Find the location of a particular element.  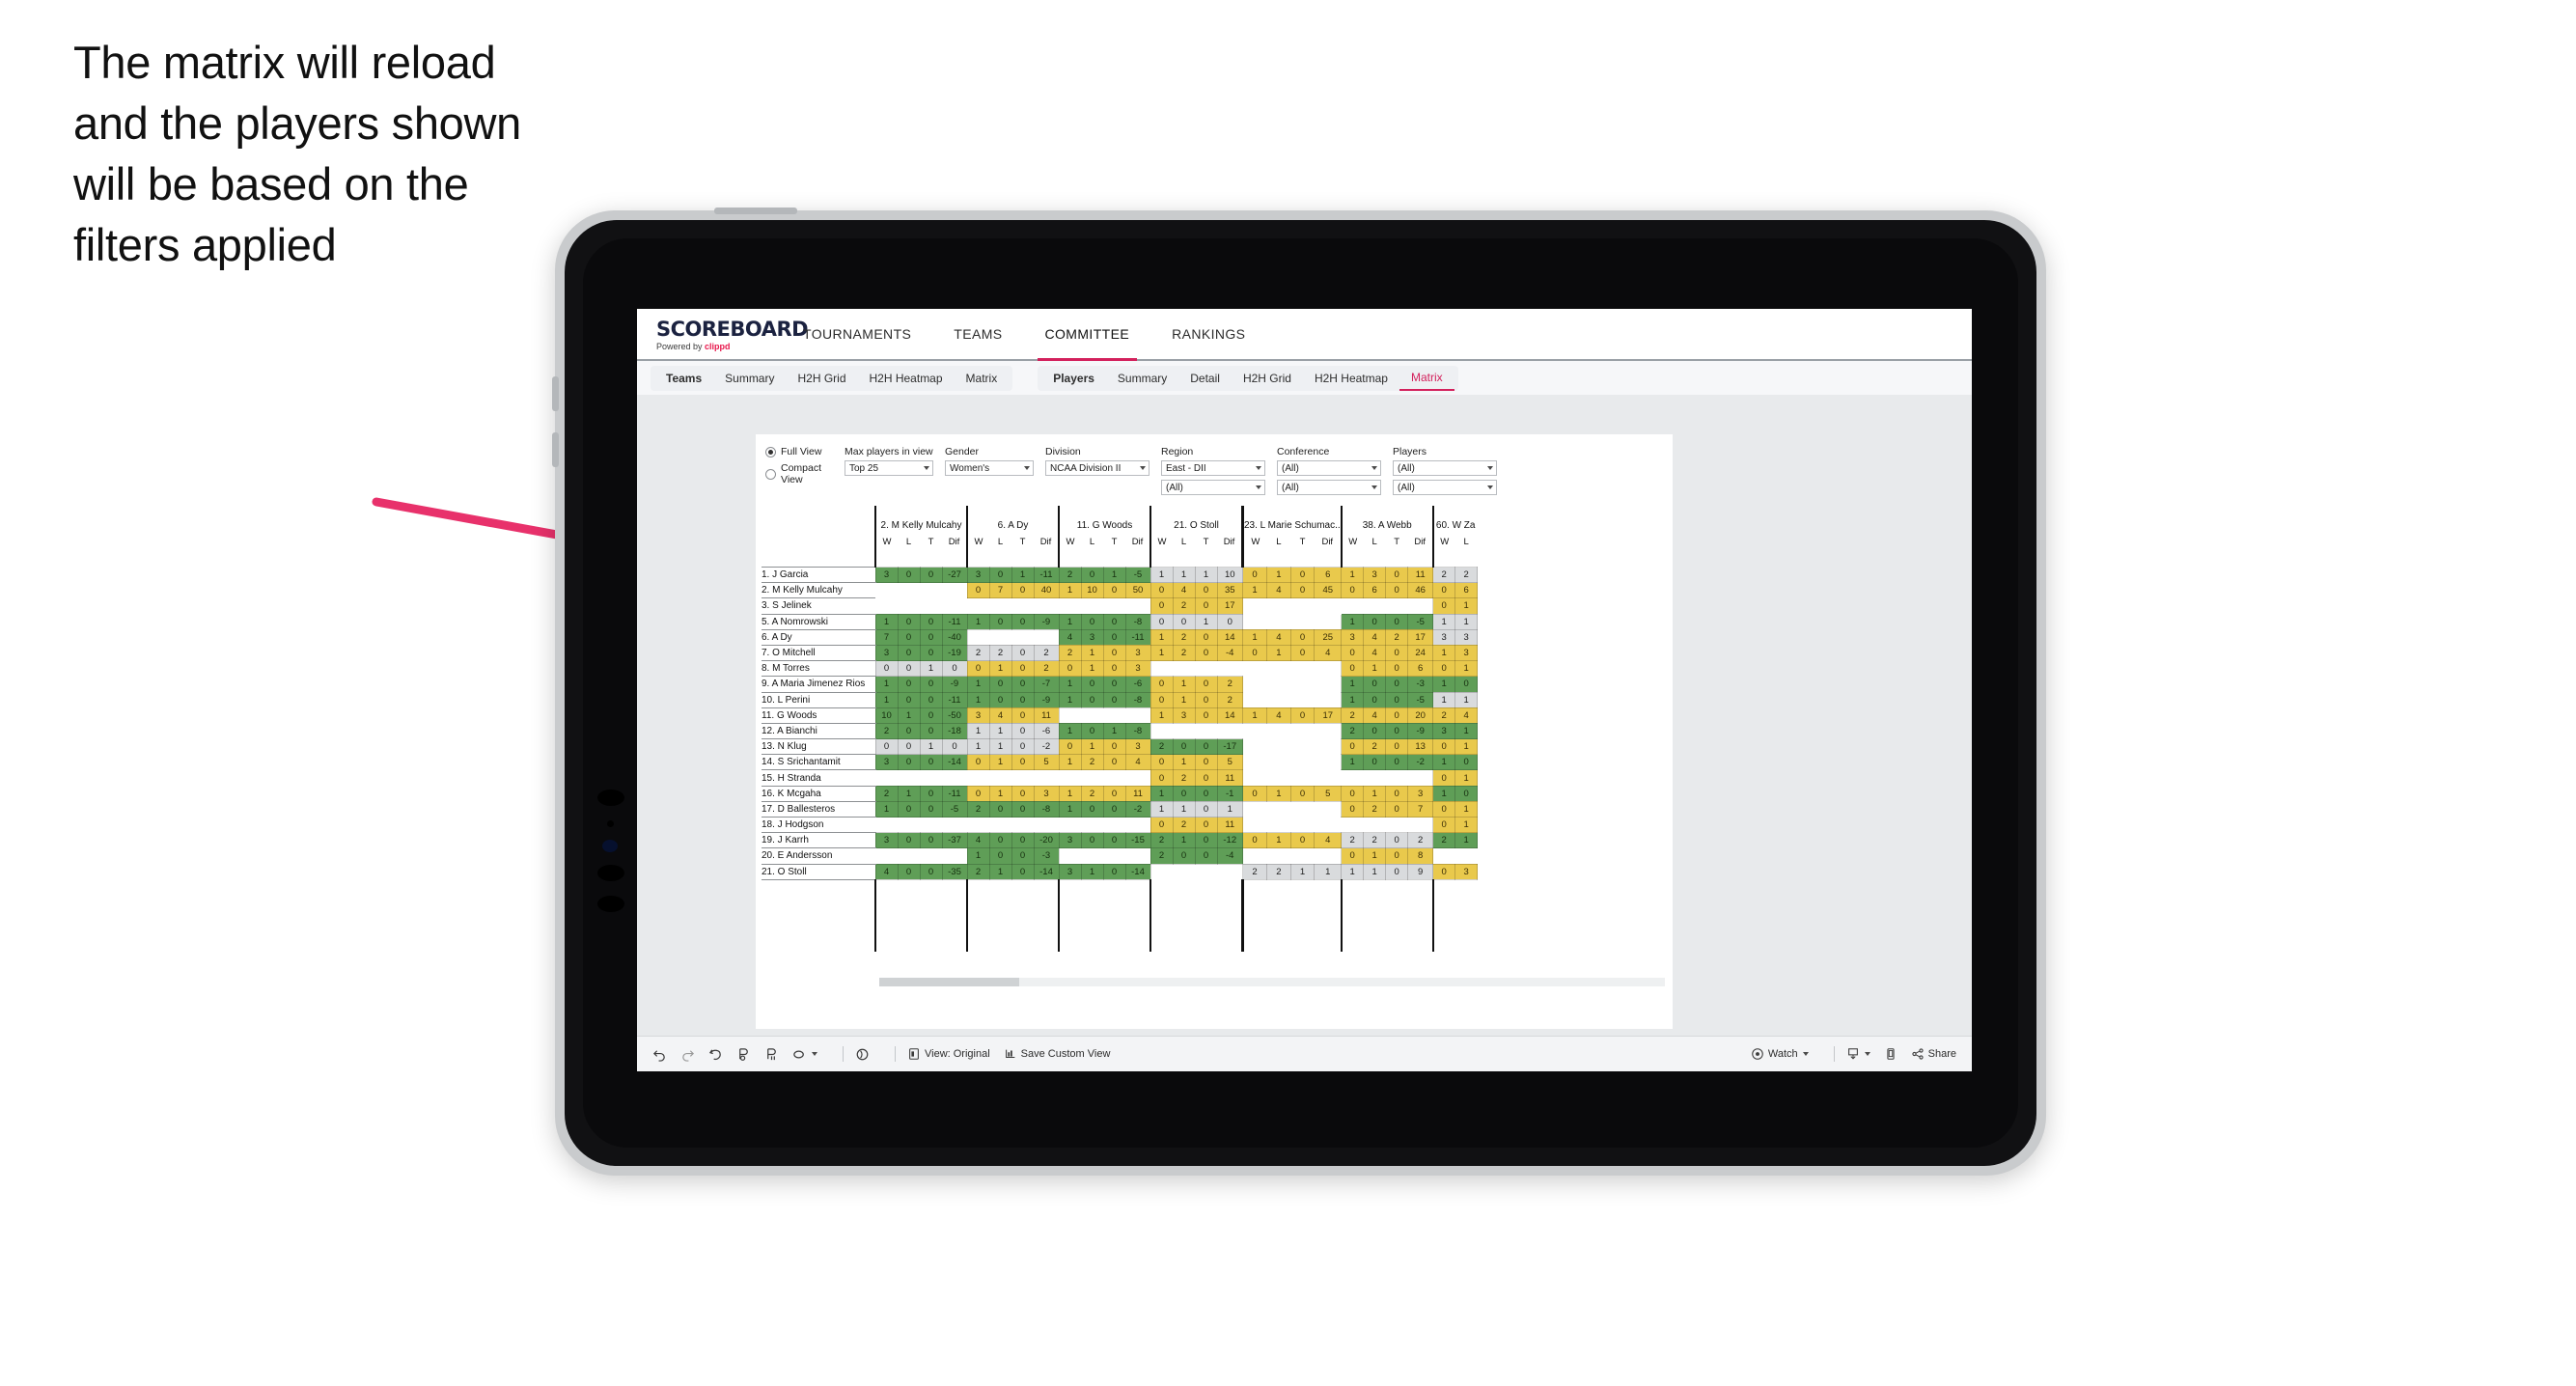

subnav-players-matrix: Matrix is located at coordinates (1426, 378).